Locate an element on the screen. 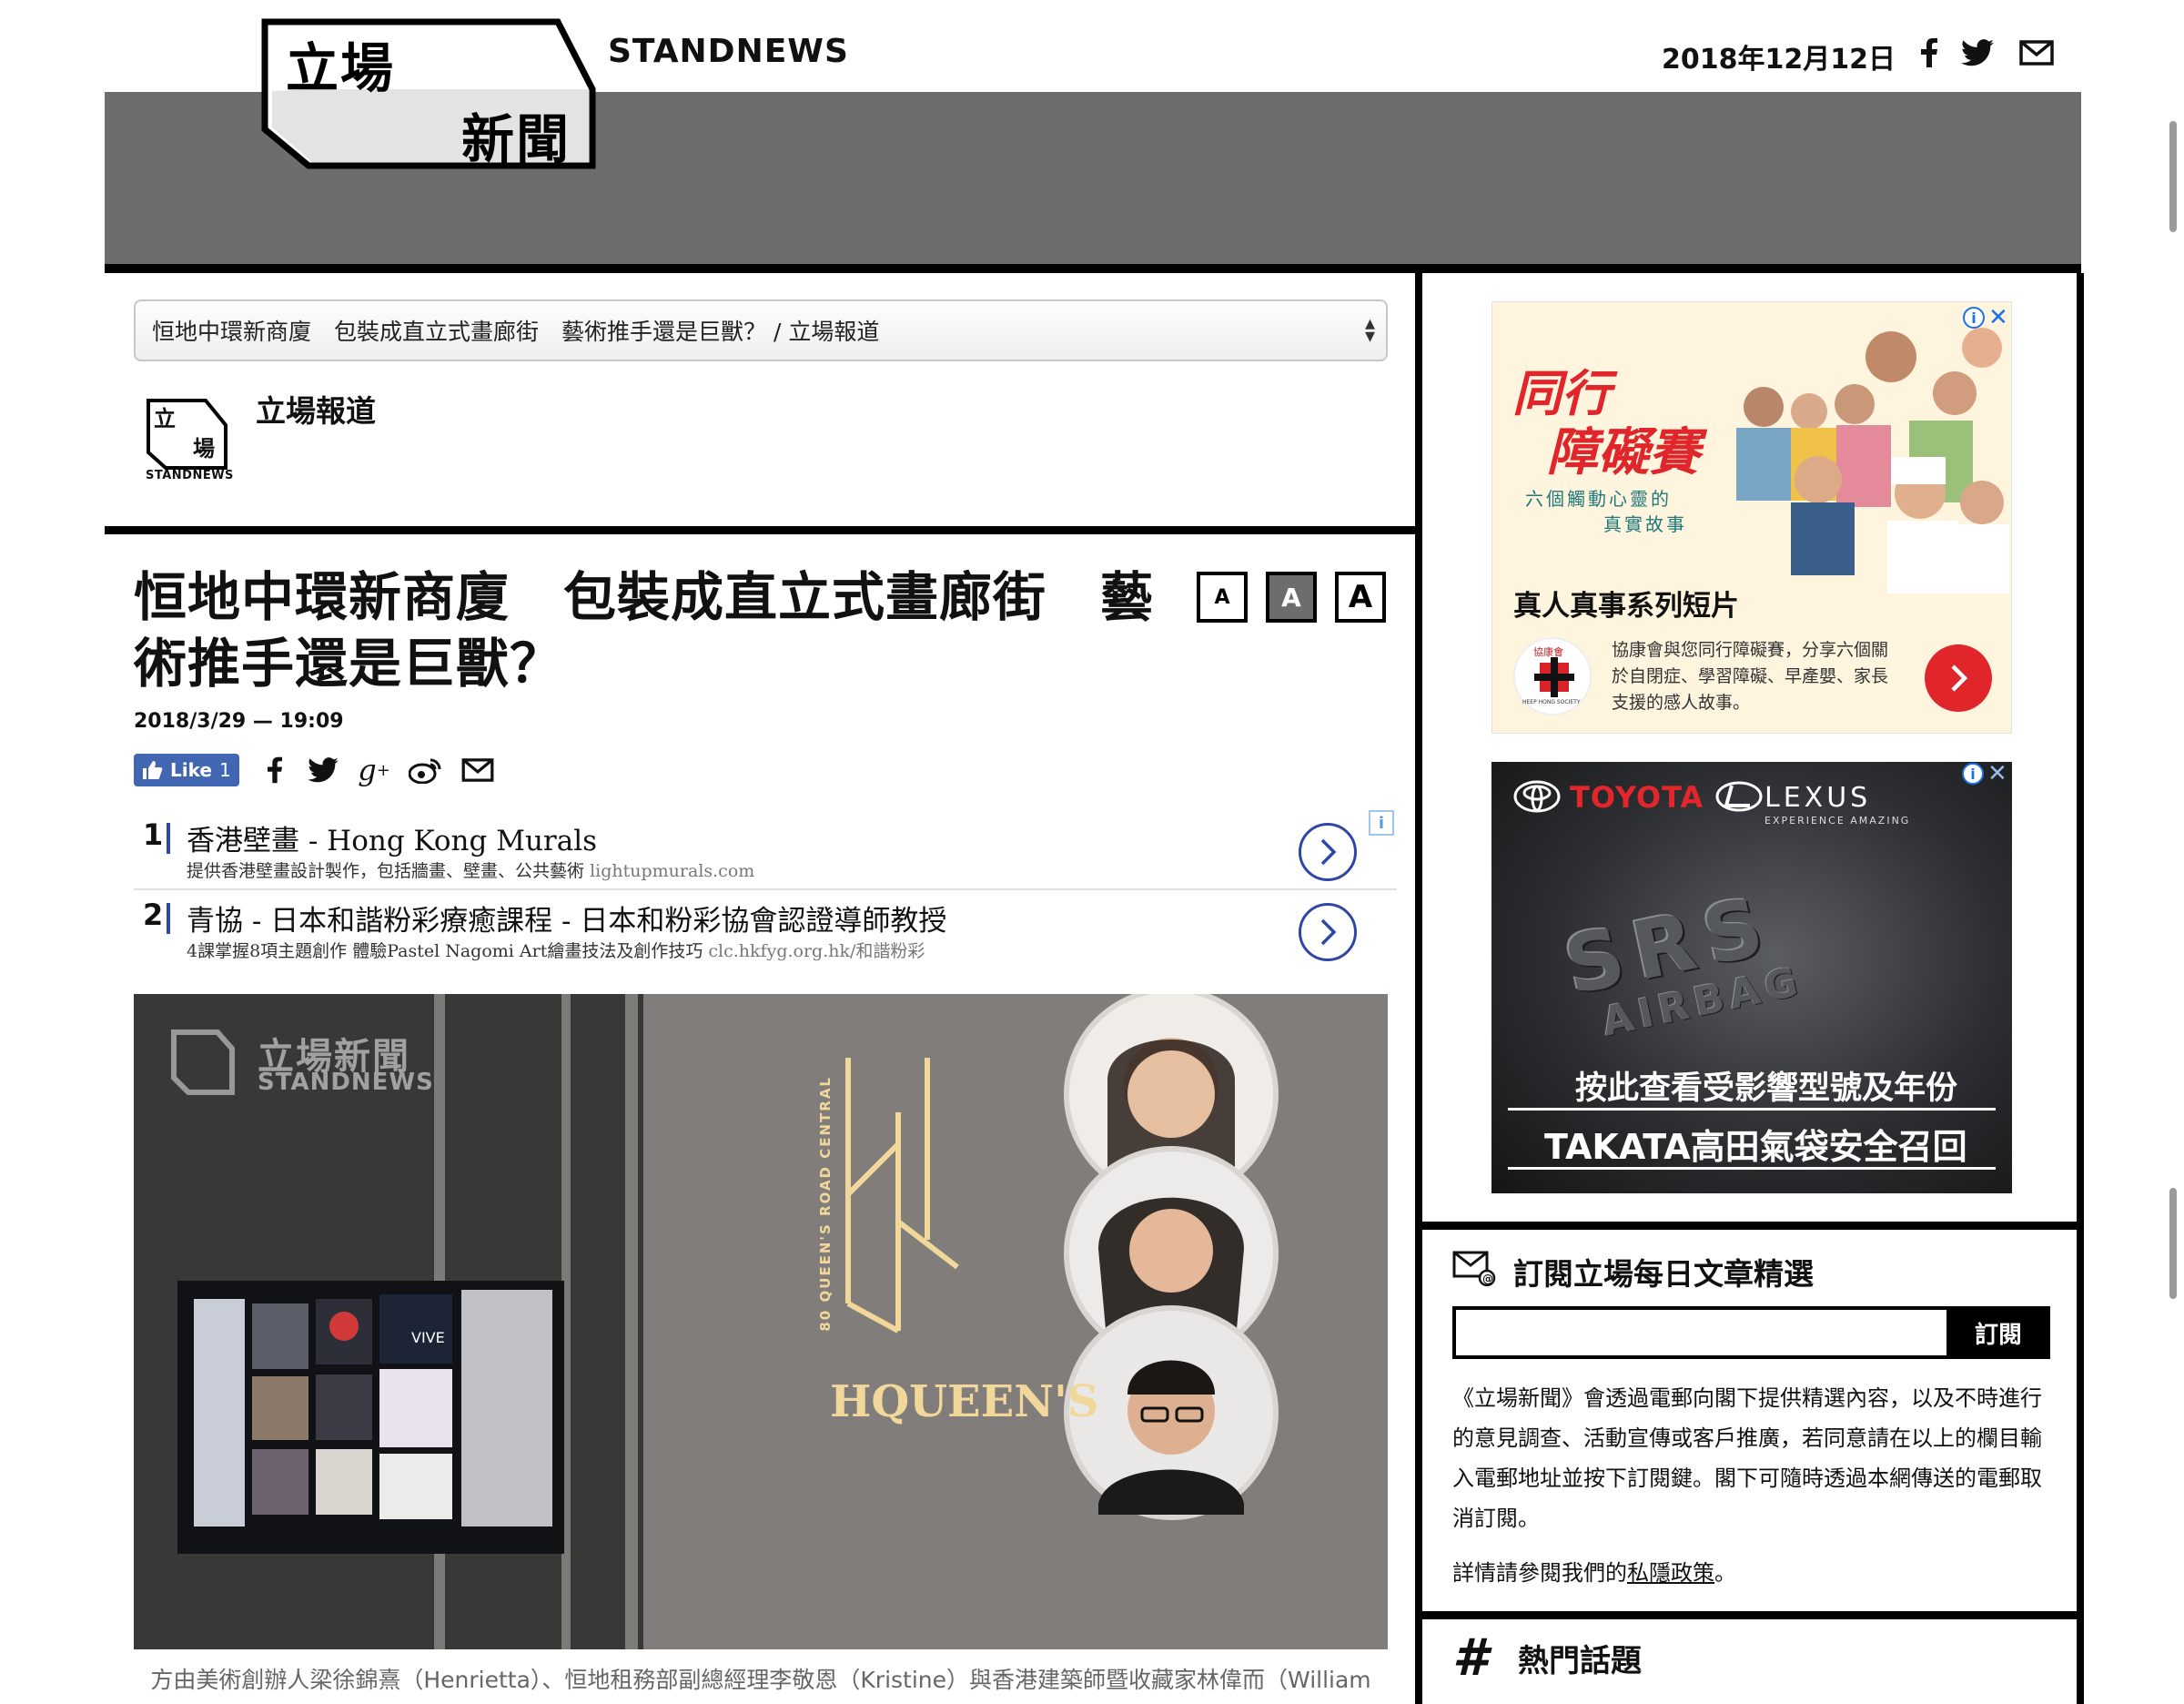 The image size is (2184, 1704). site-logo: 立場 新聞 is located at coordinates (429, 94).